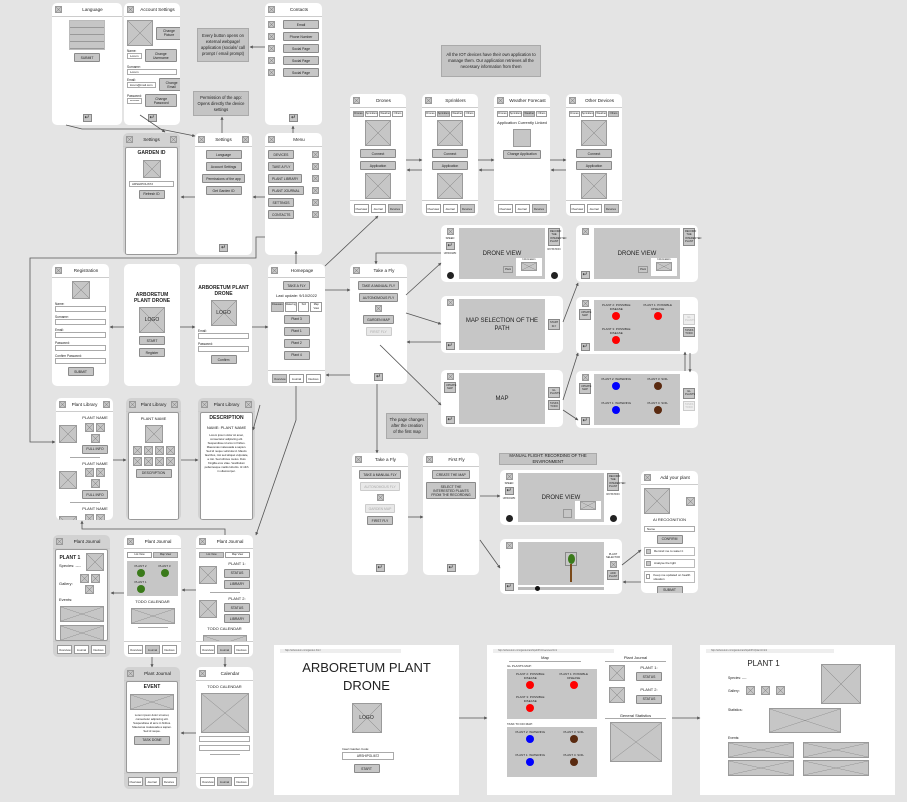  I want to click on map-plant-marker: PLANT 2: POSSIBLE DISEASE, so click(616, 313).